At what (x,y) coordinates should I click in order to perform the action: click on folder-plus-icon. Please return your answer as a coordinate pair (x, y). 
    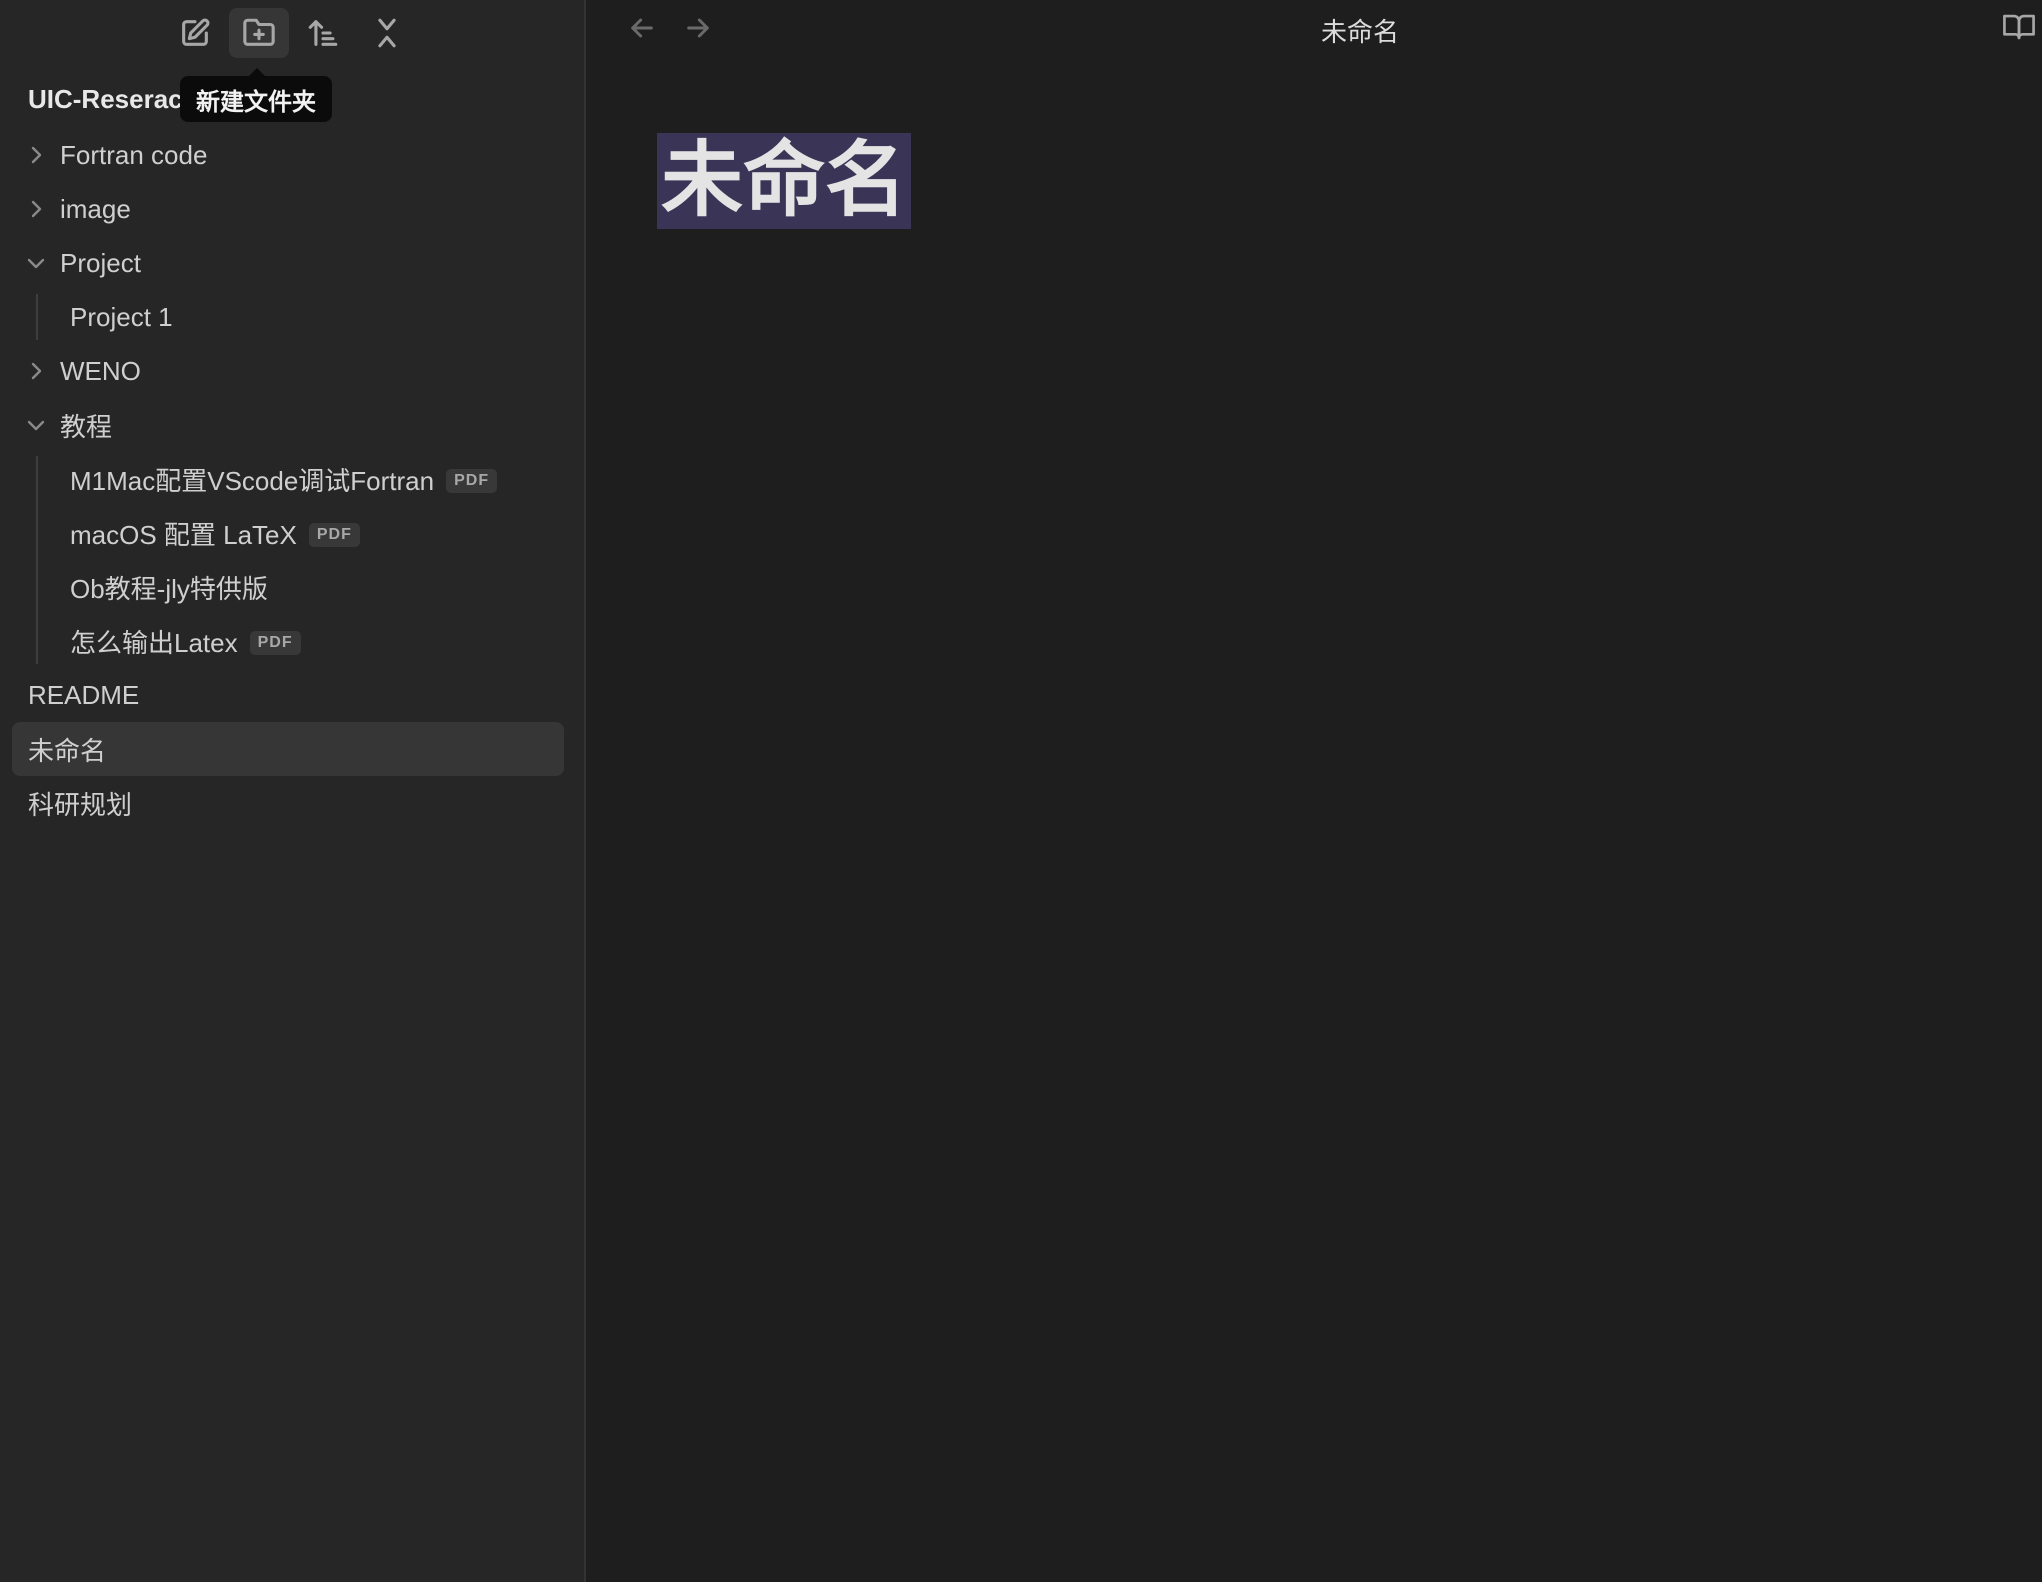
    Looking at the image, I should click on (259, 32).